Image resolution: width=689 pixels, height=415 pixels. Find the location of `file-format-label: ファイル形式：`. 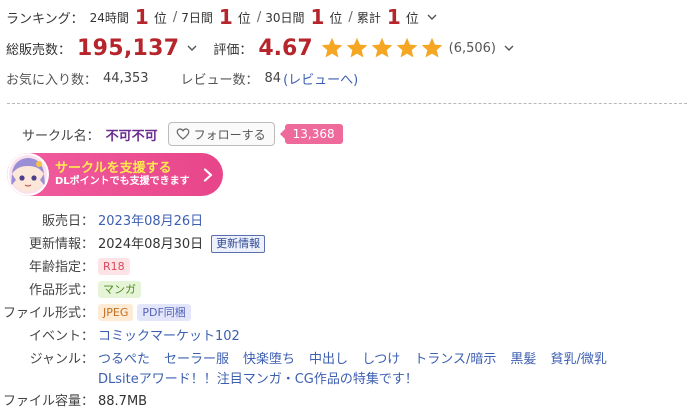

file-format-label: ファイル形式： is located at coordinates (48, 313).